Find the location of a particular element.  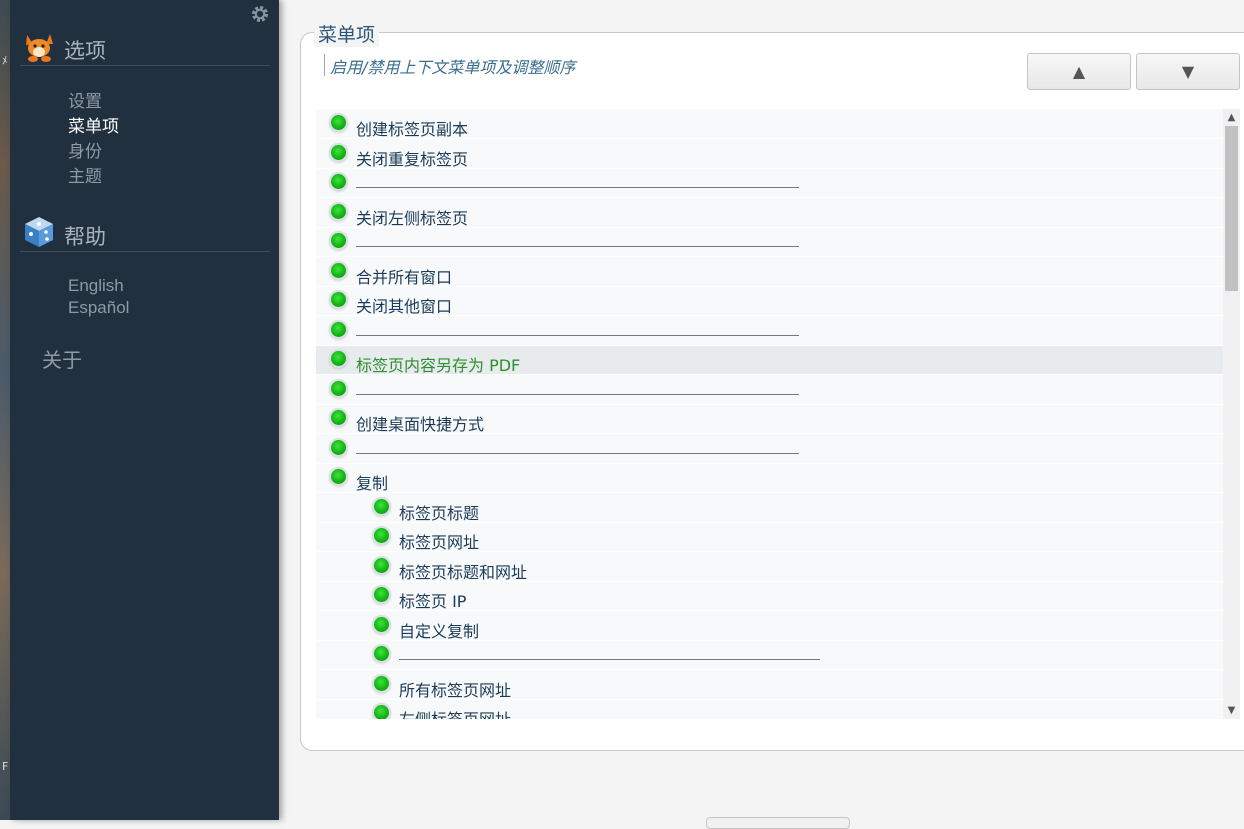

options-section-header: 选项 is located at coordinates (145, 47).